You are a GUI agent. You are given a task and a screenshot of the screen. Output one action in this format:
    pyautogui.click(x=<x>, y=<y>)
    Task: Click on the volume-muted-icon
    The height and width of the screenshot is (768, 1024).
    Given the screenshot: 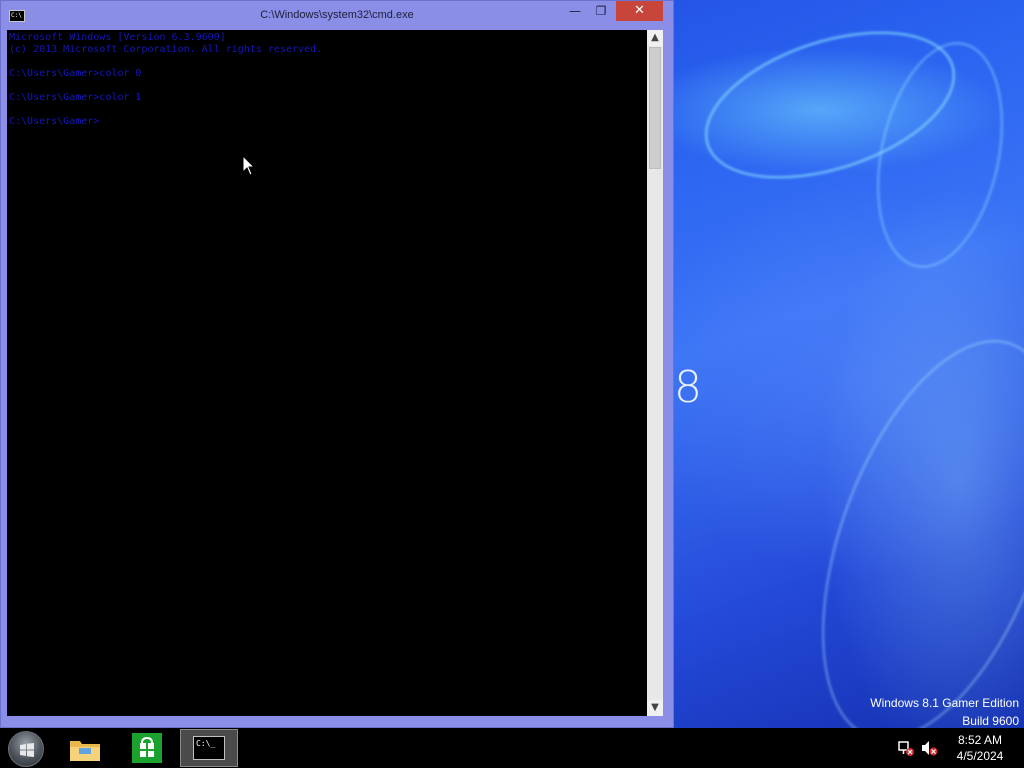 What is the action you would take?
    pyautogui.click(x=929, y=748)
    